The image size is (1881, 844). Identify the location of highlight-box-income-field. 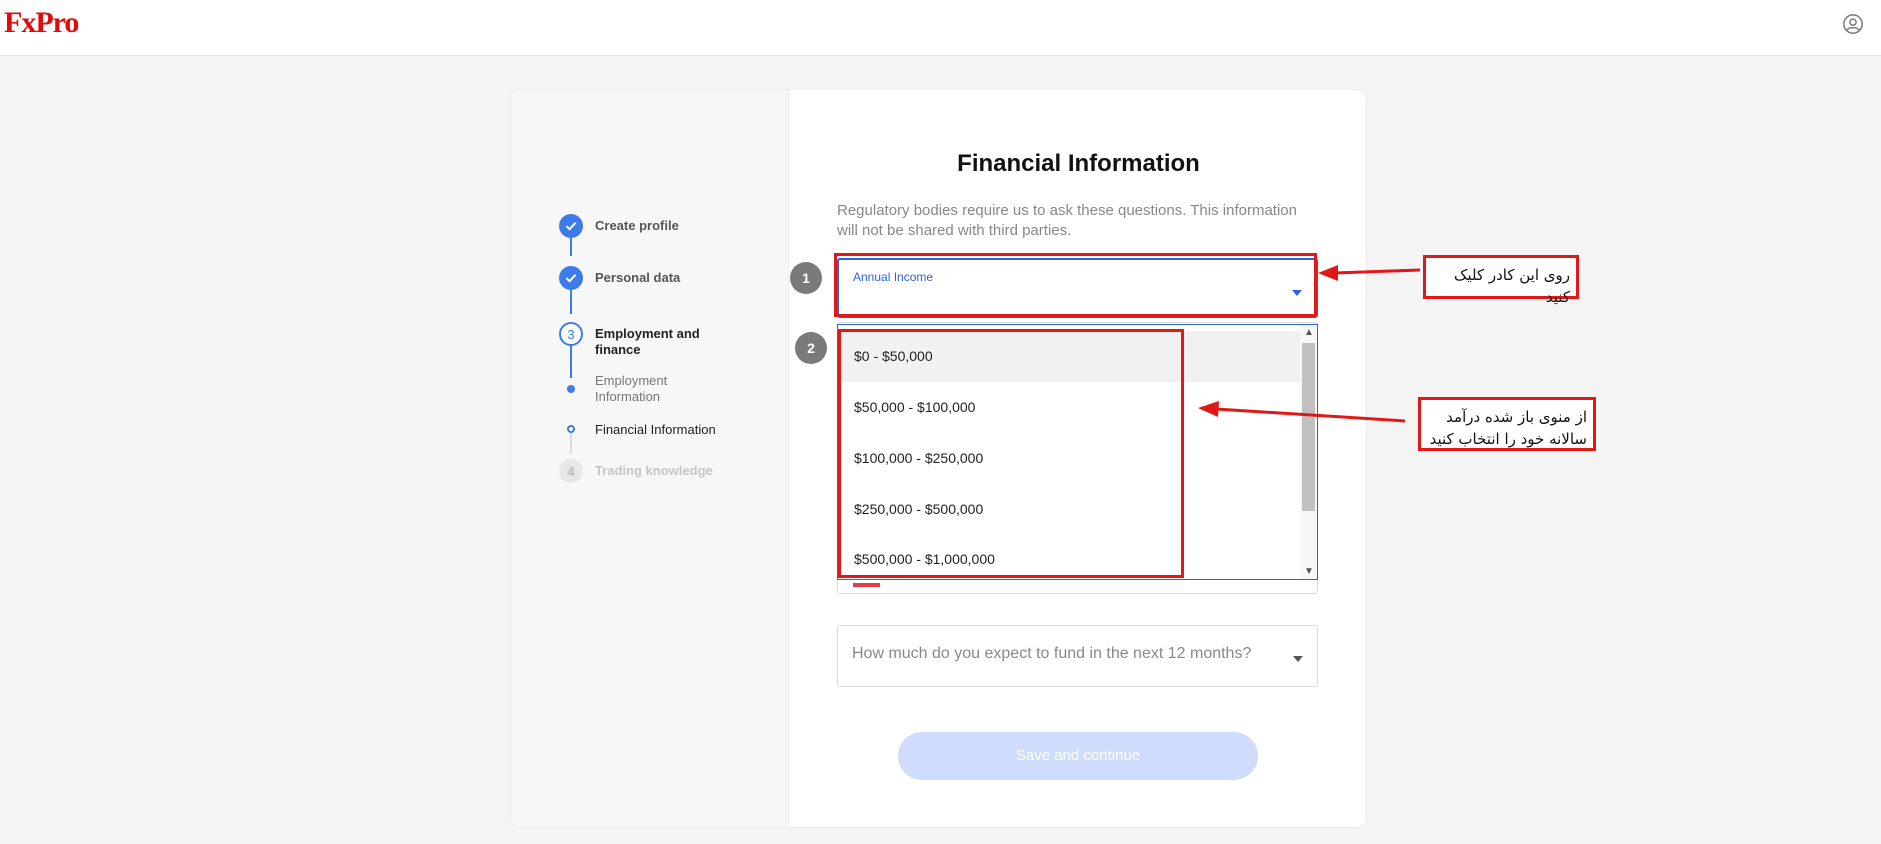
(1075, 285).